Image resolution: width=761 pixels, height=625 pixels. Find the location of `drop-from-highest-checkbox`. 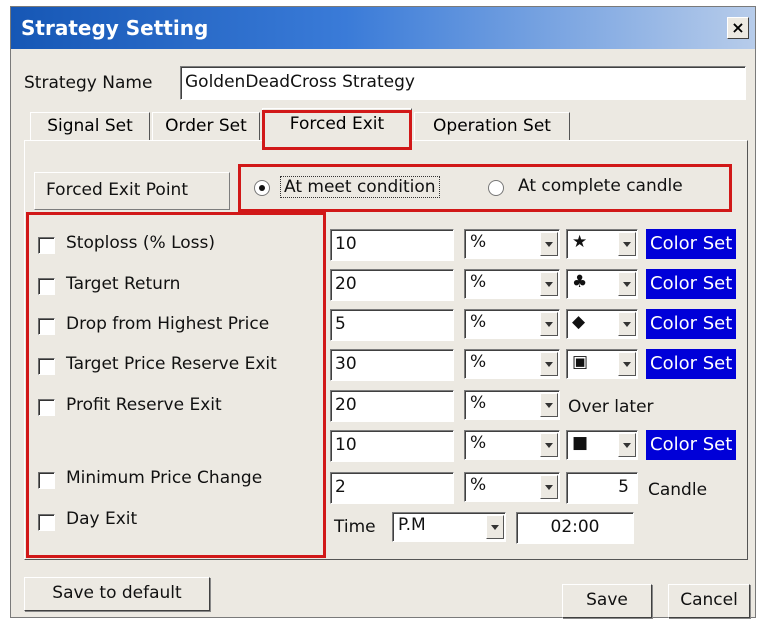

drop-from-highest-checkbox is located at coordinates (46, 326).